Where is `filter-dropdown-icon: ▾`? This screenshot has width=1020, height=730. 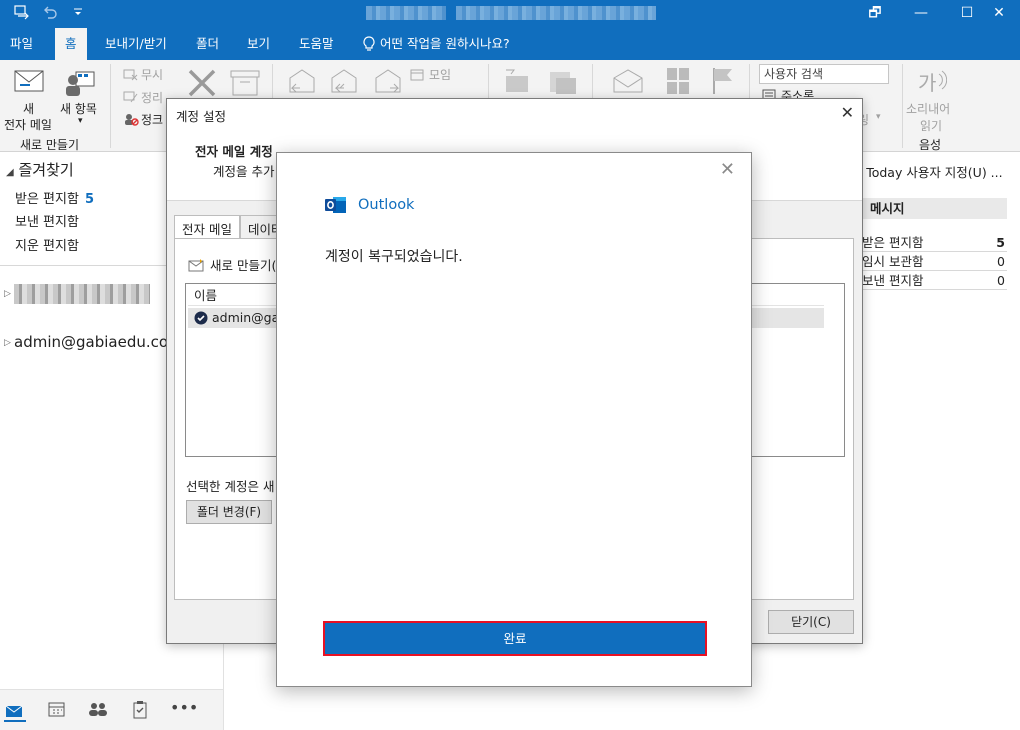 filter-dropdown-icon: ▾ is located at coordinates (878, 117).